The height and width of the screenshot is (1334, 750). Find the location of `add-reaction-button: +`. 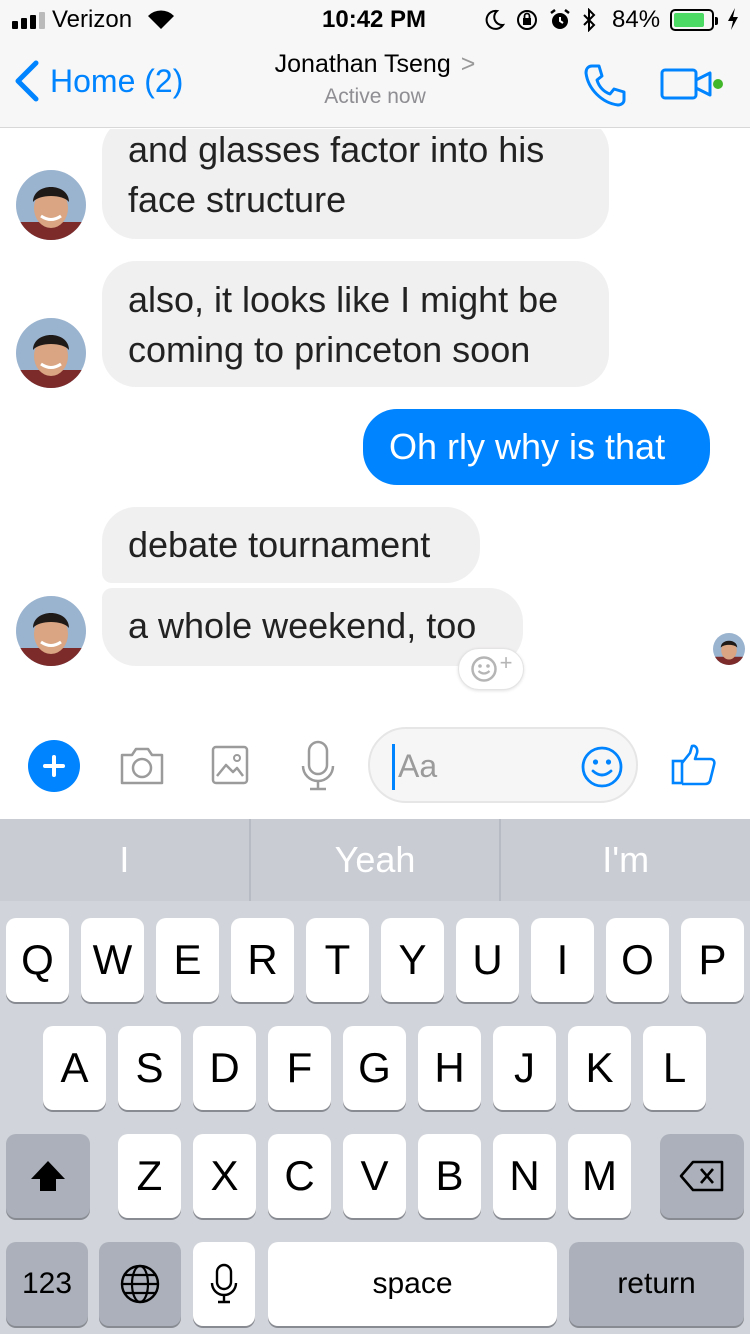

add-reaction-button: + is located at coordinates (491, 669).